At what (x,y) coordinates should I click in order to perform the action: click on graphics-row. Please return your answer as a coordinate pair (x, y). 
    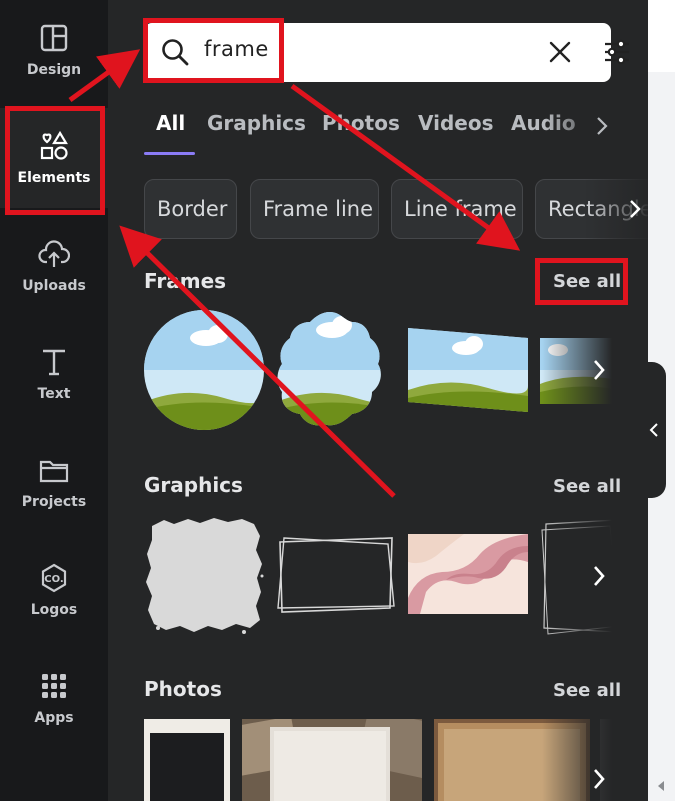
    Looking at the image, I should click on (378, 576).